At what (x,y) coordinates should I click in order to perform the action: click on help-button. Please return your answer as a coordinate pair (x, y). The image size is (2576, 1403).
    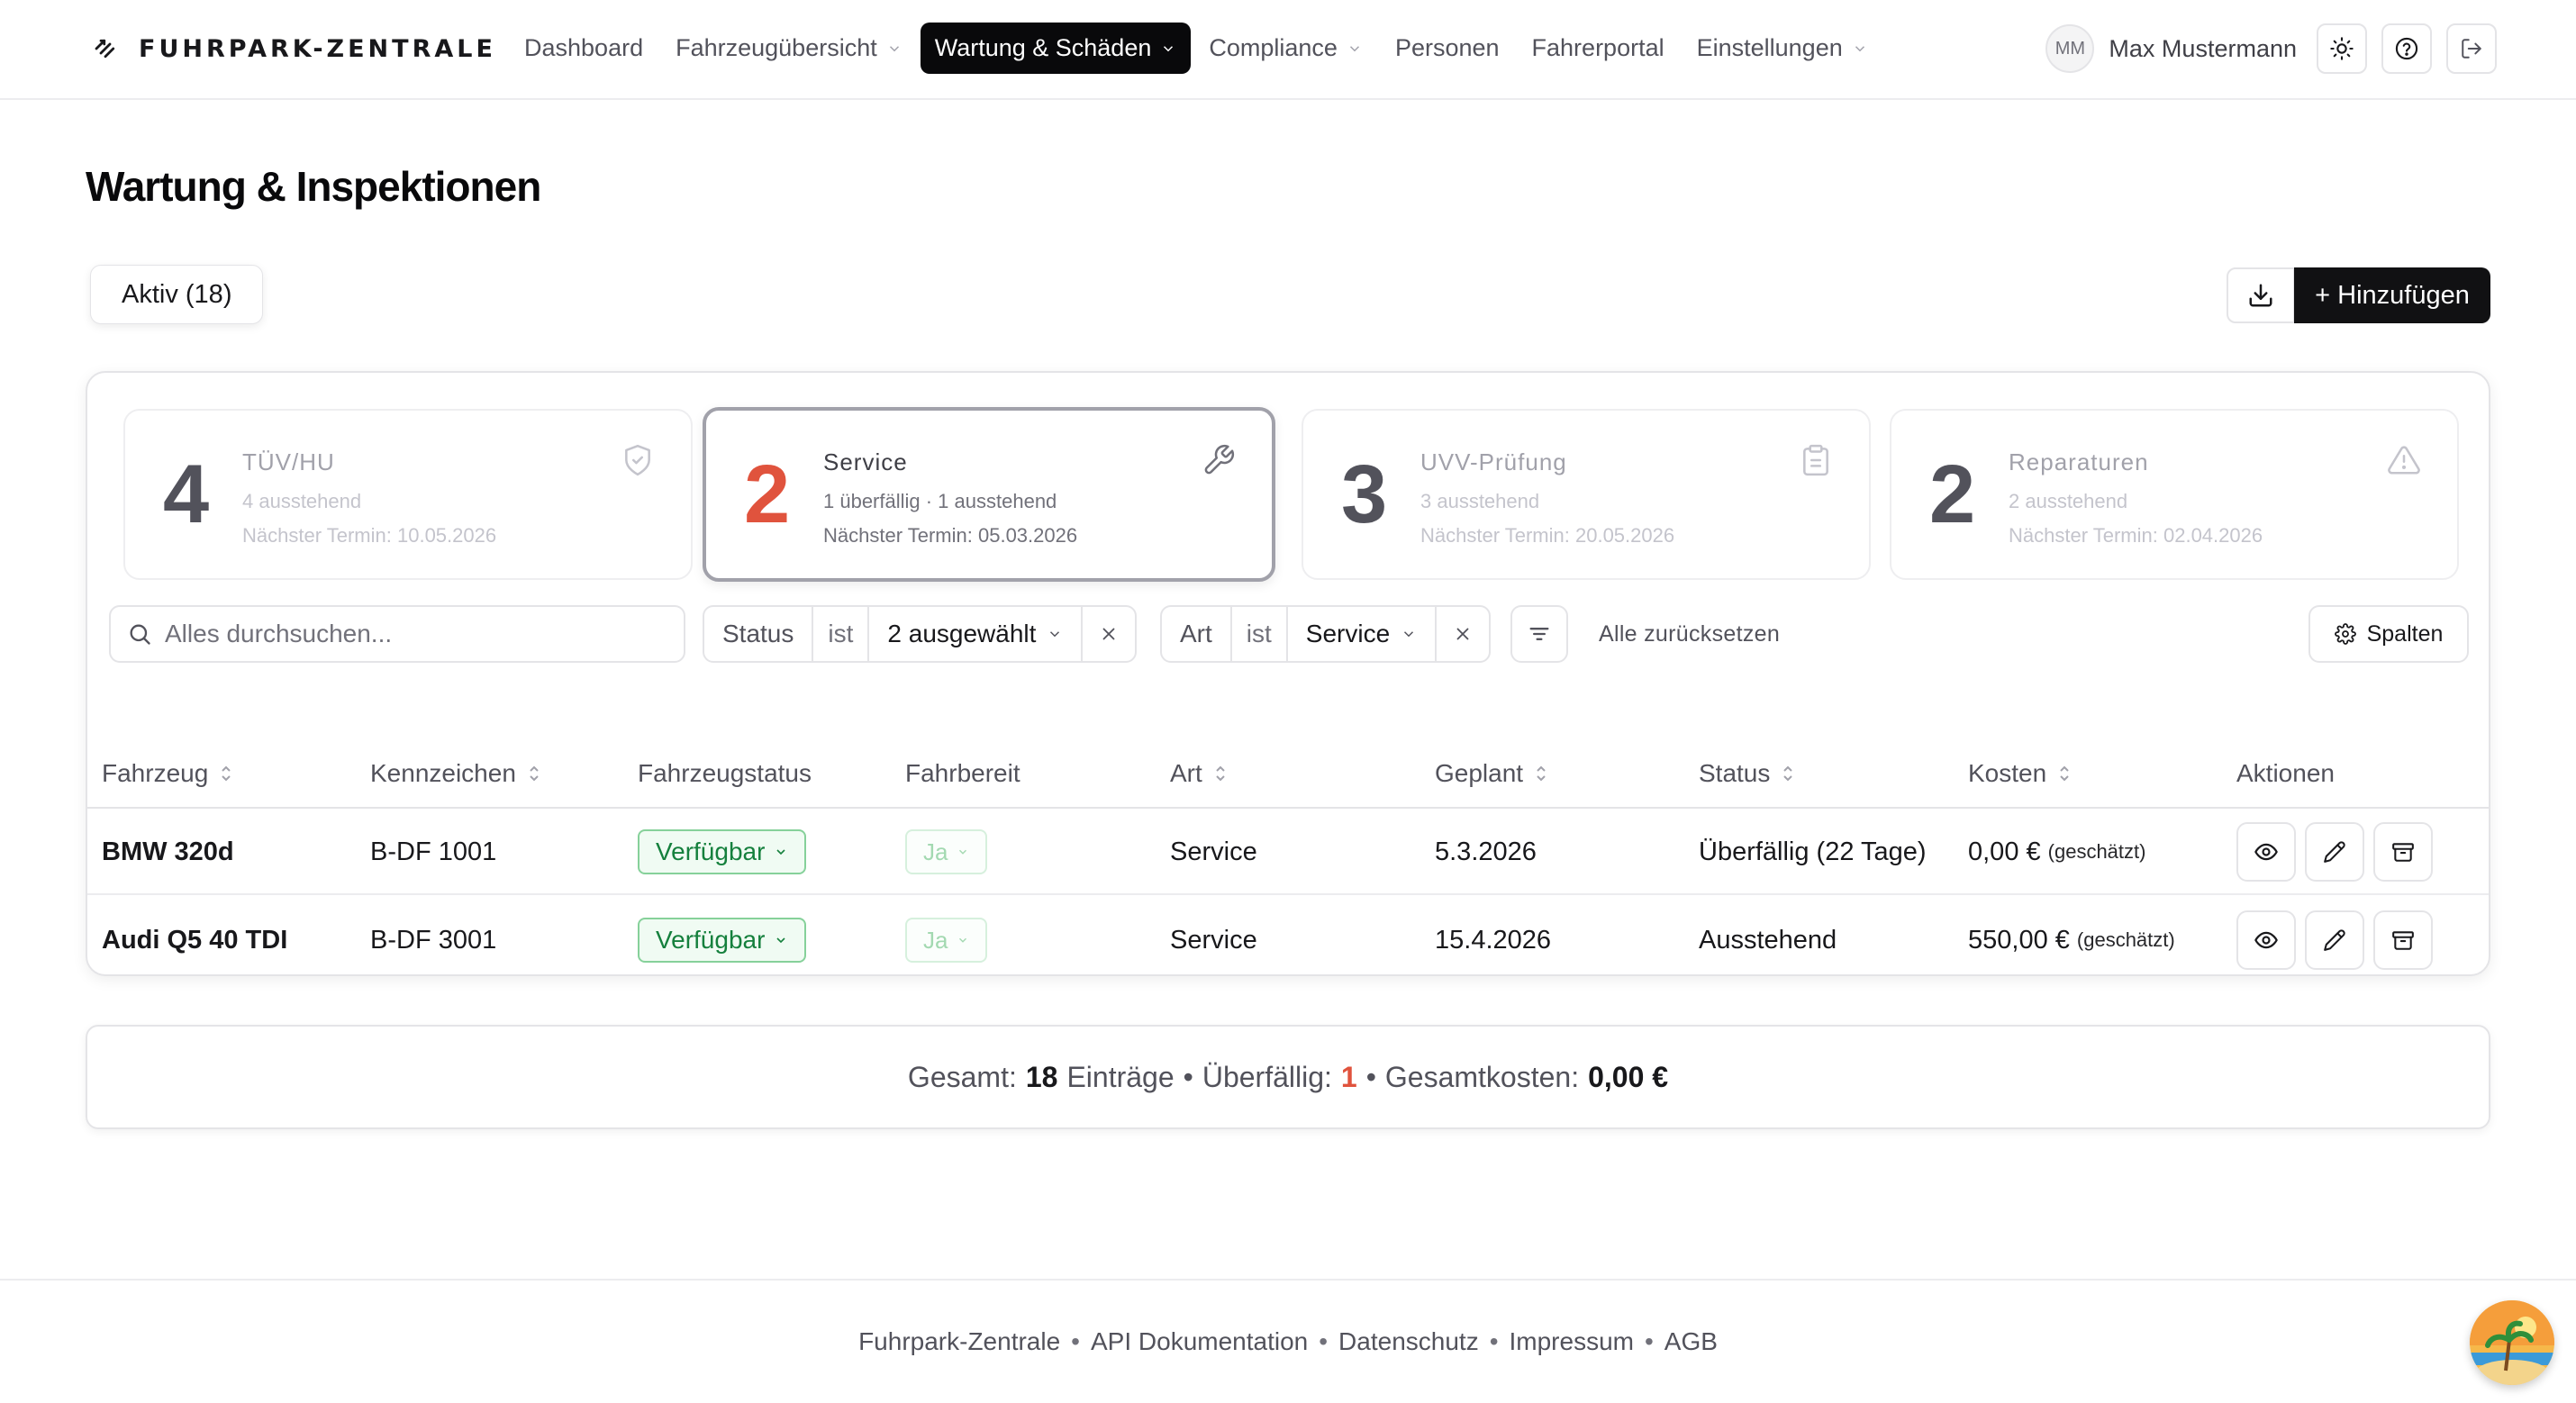
    Looking at the image, I should click on (2406, 48).